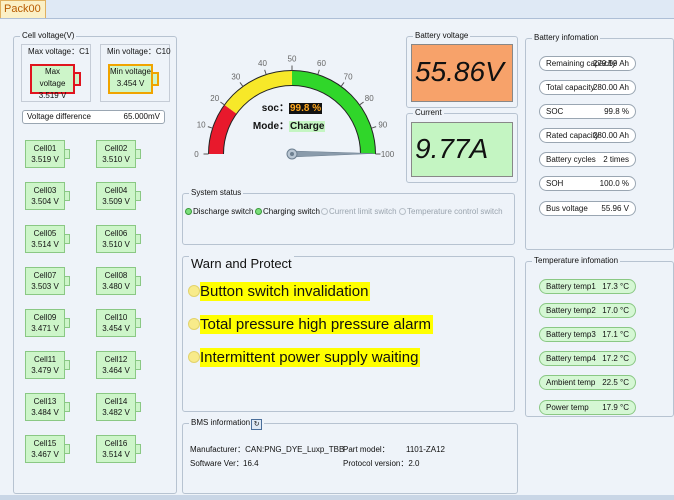 The image size is (674, 500). Describe the element at coordinates (221, 422) in the screenshot. I see `bms-information-label: BMS information` at that location.